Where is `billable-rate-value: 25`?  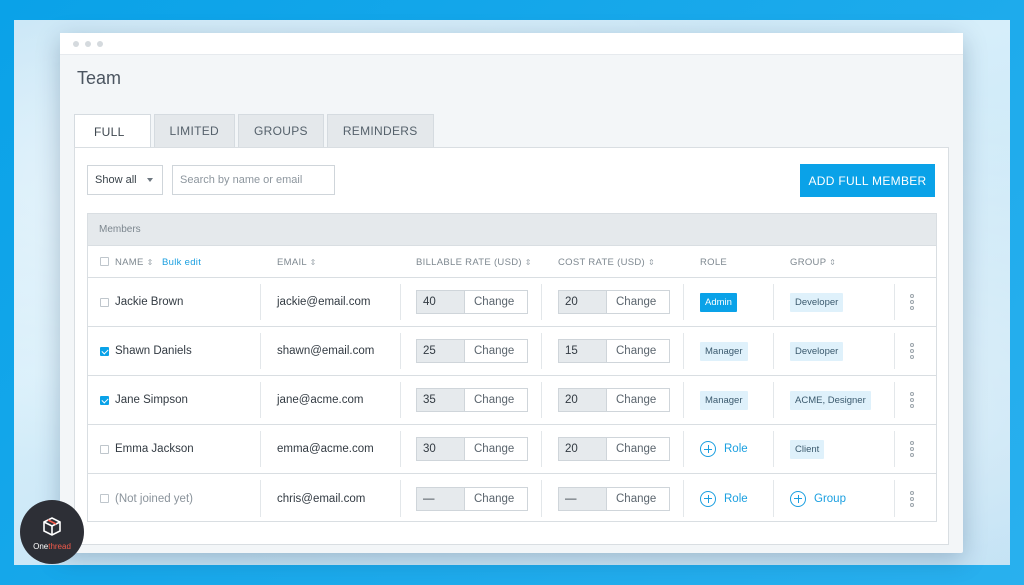
billable-rate-value: 25 is located at coordinates (441, 351).